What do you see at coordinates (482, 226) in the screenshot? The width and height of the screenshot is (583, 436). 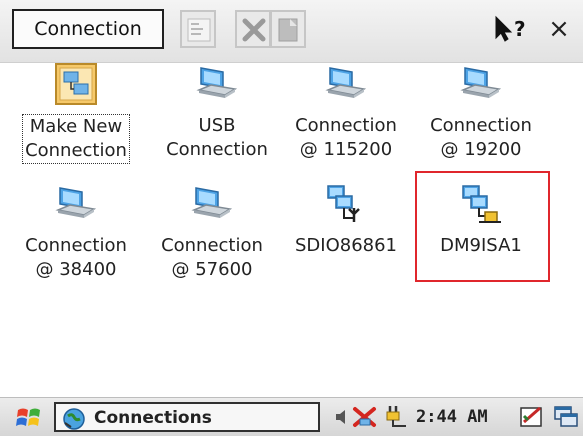 I see `highlight-box` at bounding box center [482, 226].